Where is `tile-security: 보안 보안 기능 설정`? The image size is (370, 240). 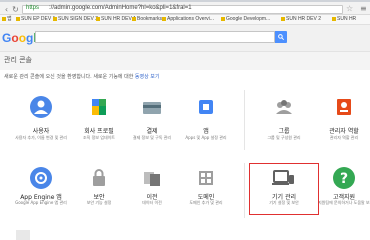 tile-security: 보안 보안 기능 설정 is located at coordinates (99, 192).